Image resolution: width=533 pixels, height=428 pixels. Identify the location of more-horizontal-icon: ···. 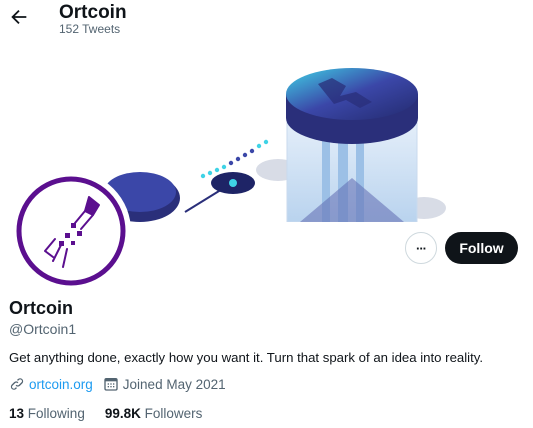
(421, 248).